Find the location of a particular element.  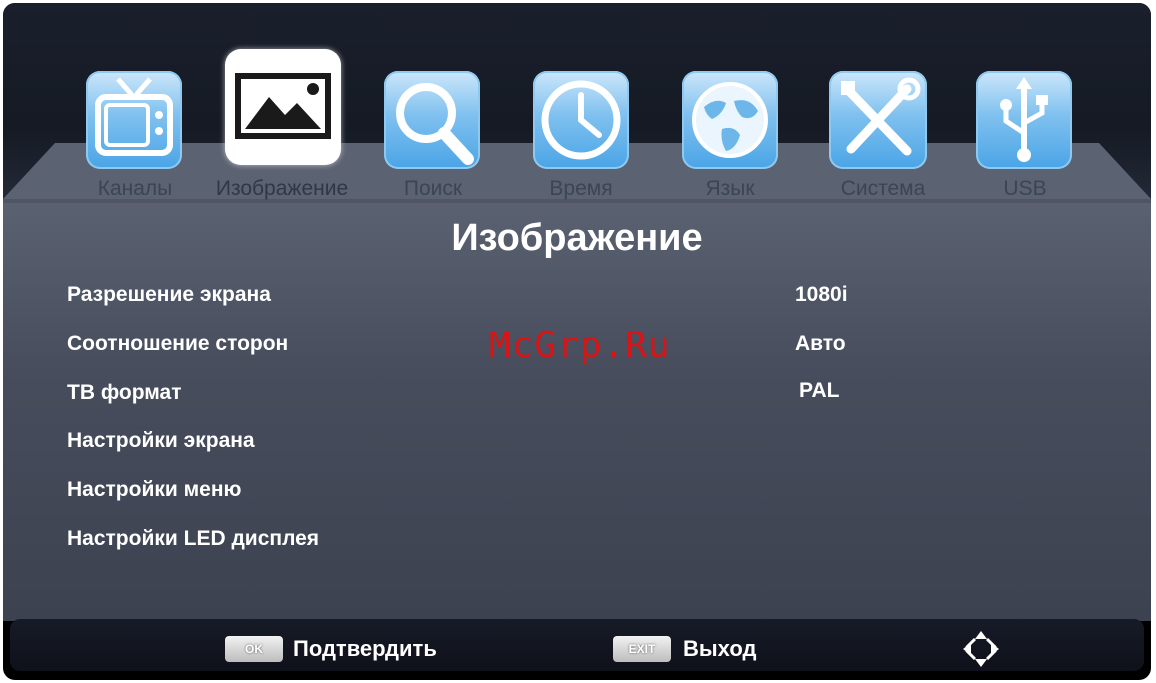

tab-label: Время is located at coordinates (581, 188).